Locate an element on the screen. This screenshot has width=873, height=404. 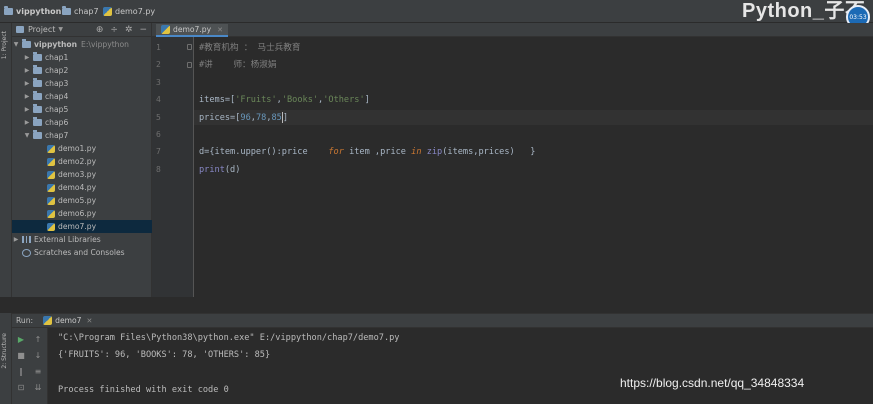
soft-wrap-icon: ≡ is located at coordinates (38, 371).